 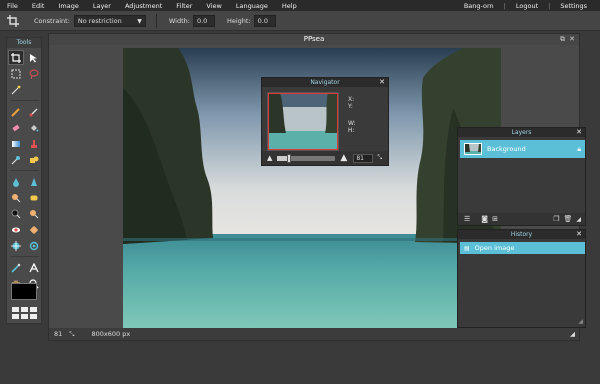 What do you see at coordinates (306, 158) in the screenshot?
I see `zoom-slider` at bounding box center [306, 158].